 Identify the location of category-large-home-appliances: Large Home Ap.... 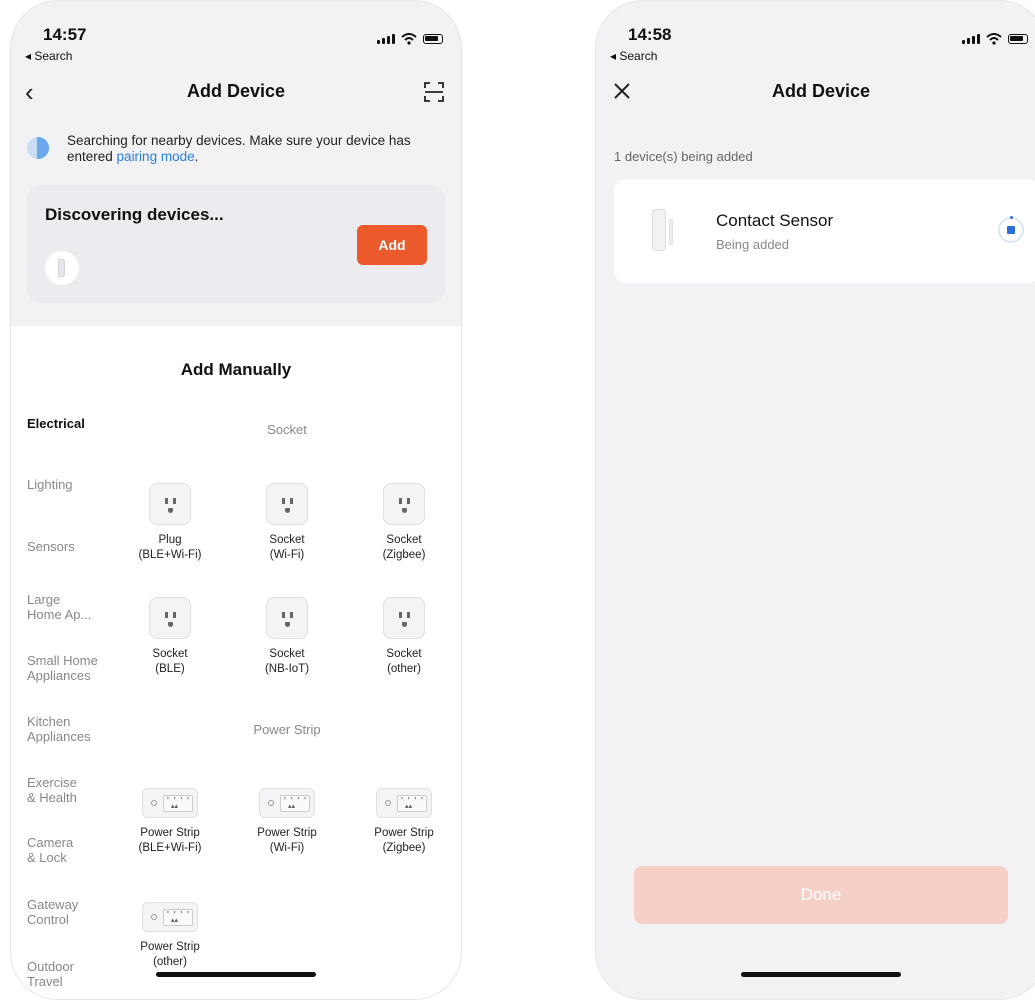
(72, 607).